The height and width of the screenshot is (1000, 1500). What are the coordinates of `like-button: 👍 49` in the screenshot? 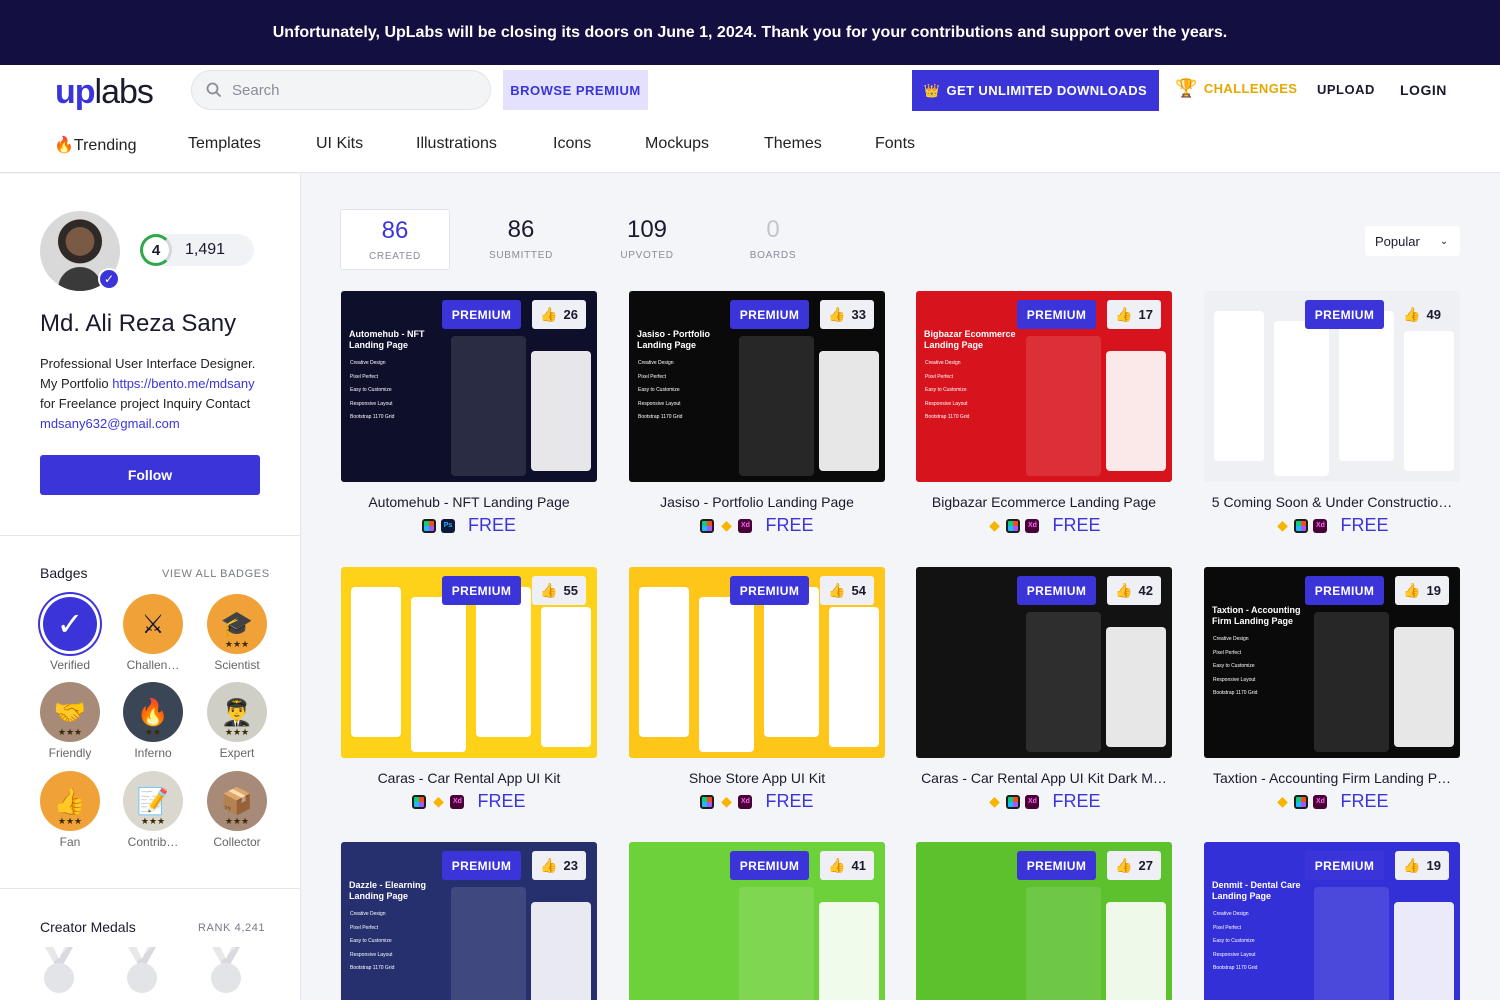 It's located at (1422, 314).